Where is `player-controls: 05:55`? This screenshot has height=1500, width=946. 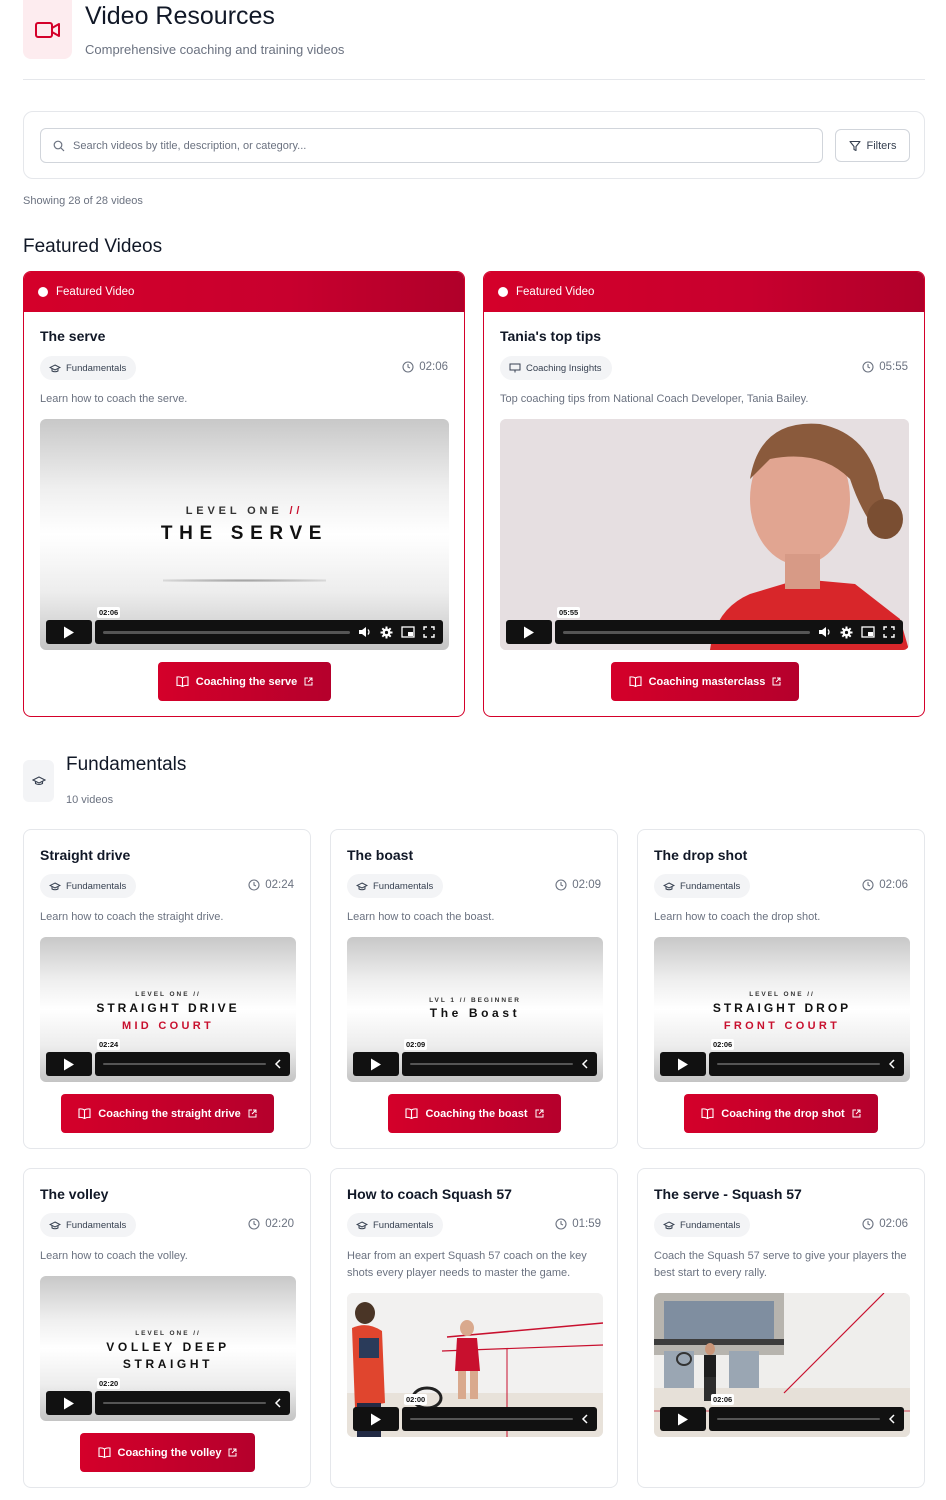
player-controls: 05:55 is located at coordinates (704, 625).